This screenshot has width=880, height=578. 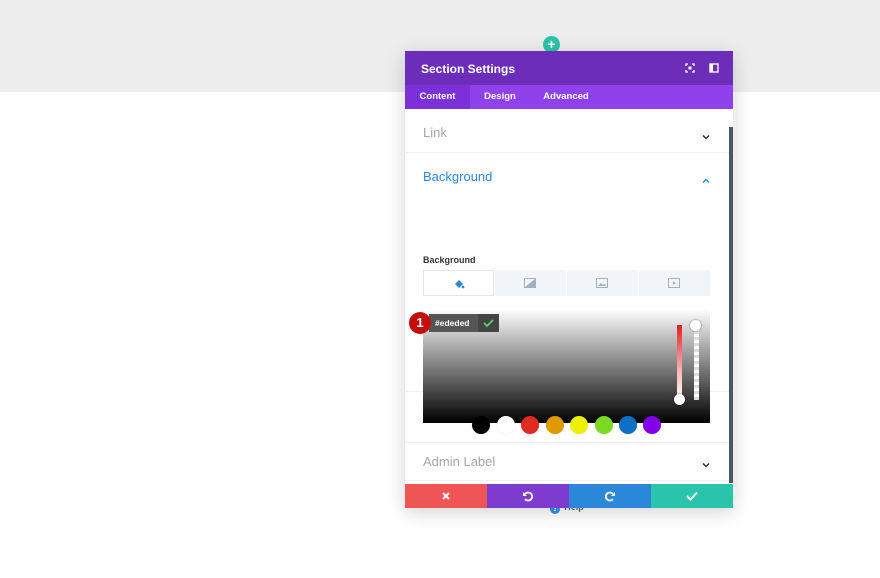 What do you see at coordinates (567, 461) in the screenshot?
I see `toggle-admin-label: Admin Label` at bounding box center [567, 461].